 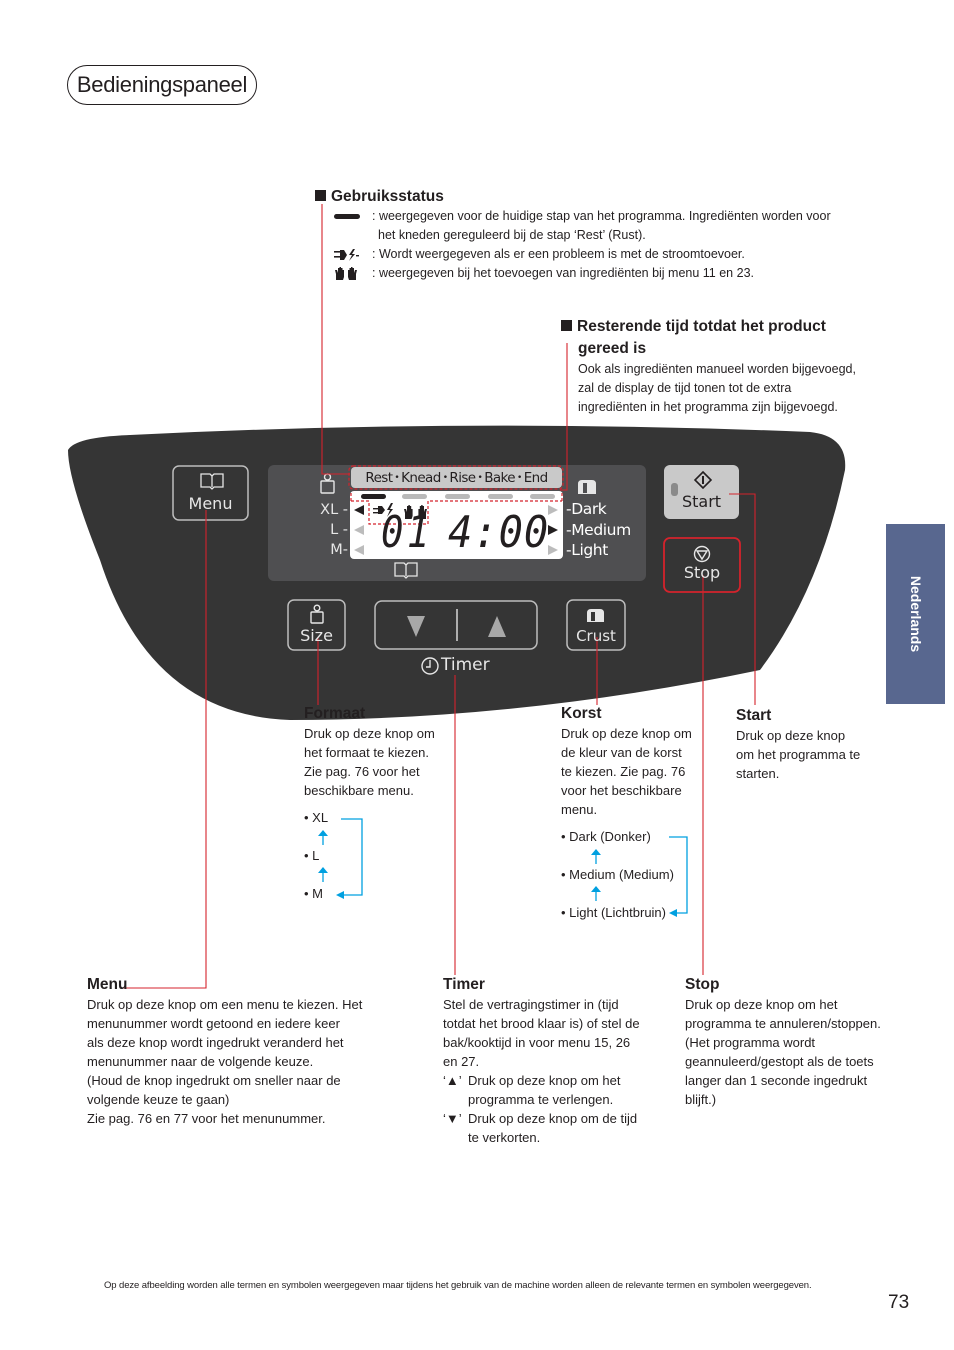 What do you see at coordinates (452, 1080) in the screenshot?
I see `up-key-symbol: ‘▲’` at bounding box center [452, 1080].